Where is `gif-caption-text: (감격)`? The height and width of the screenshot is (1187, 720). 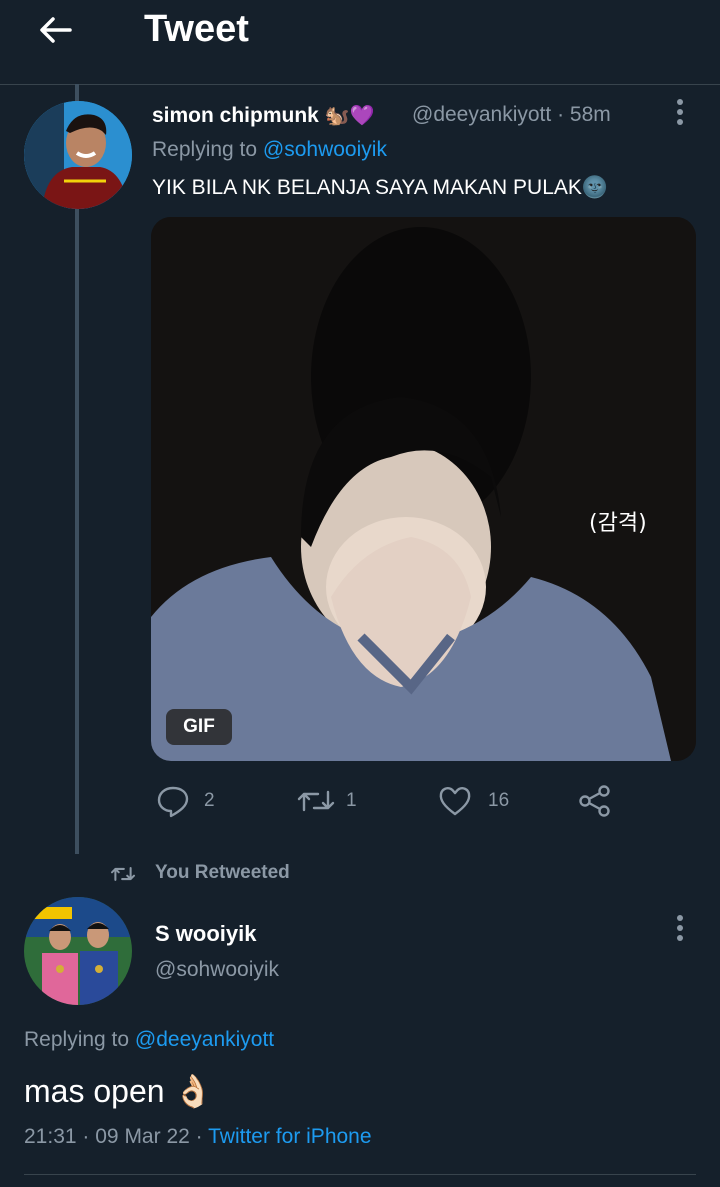
gif-caption-text: (감격) is located at coordinates (618, 523).